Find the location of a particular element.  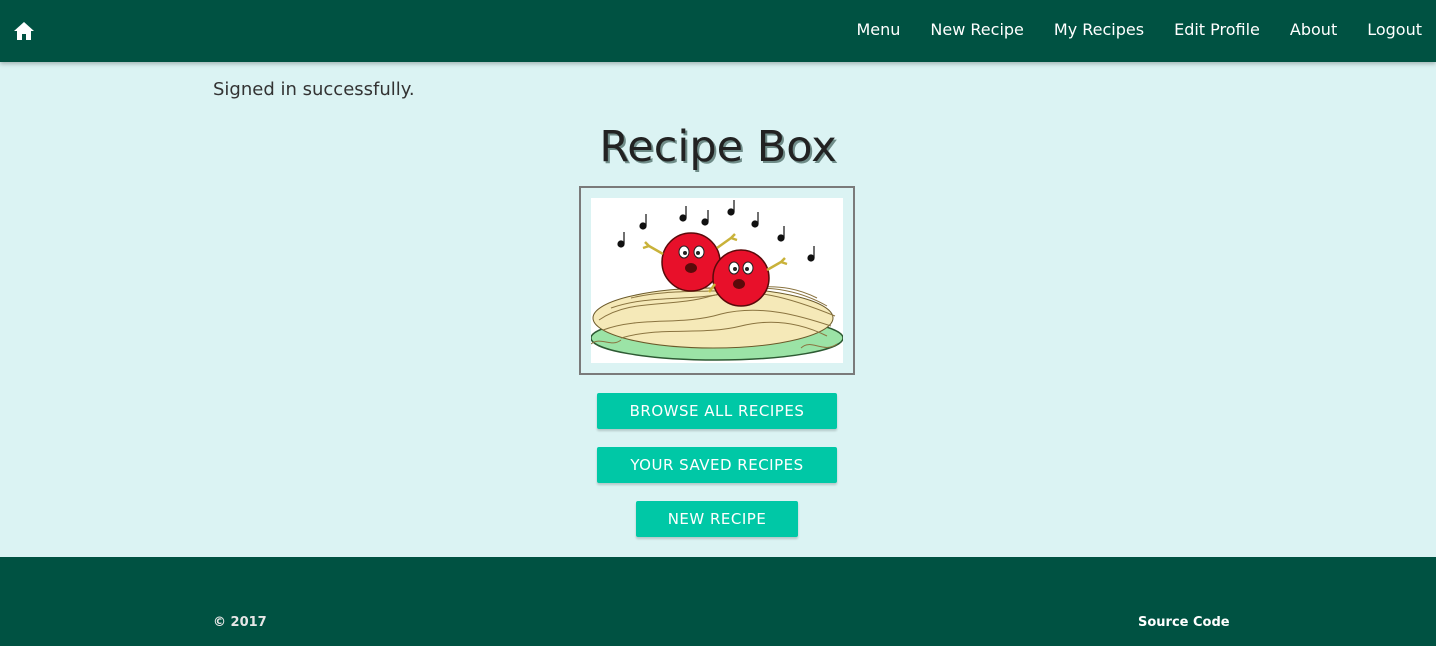

nav-edit-profile: Edit Profile is located at coordinates (1217, 29).